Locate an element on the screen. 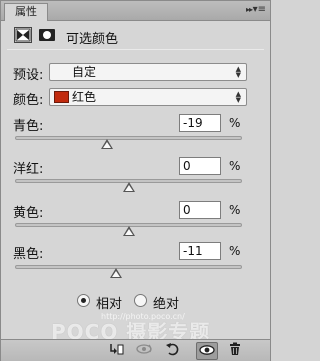 Image resolution: width=320 pixels, height=361 pixels. clip-to-layer-icon is located at coordinates (116, 351).